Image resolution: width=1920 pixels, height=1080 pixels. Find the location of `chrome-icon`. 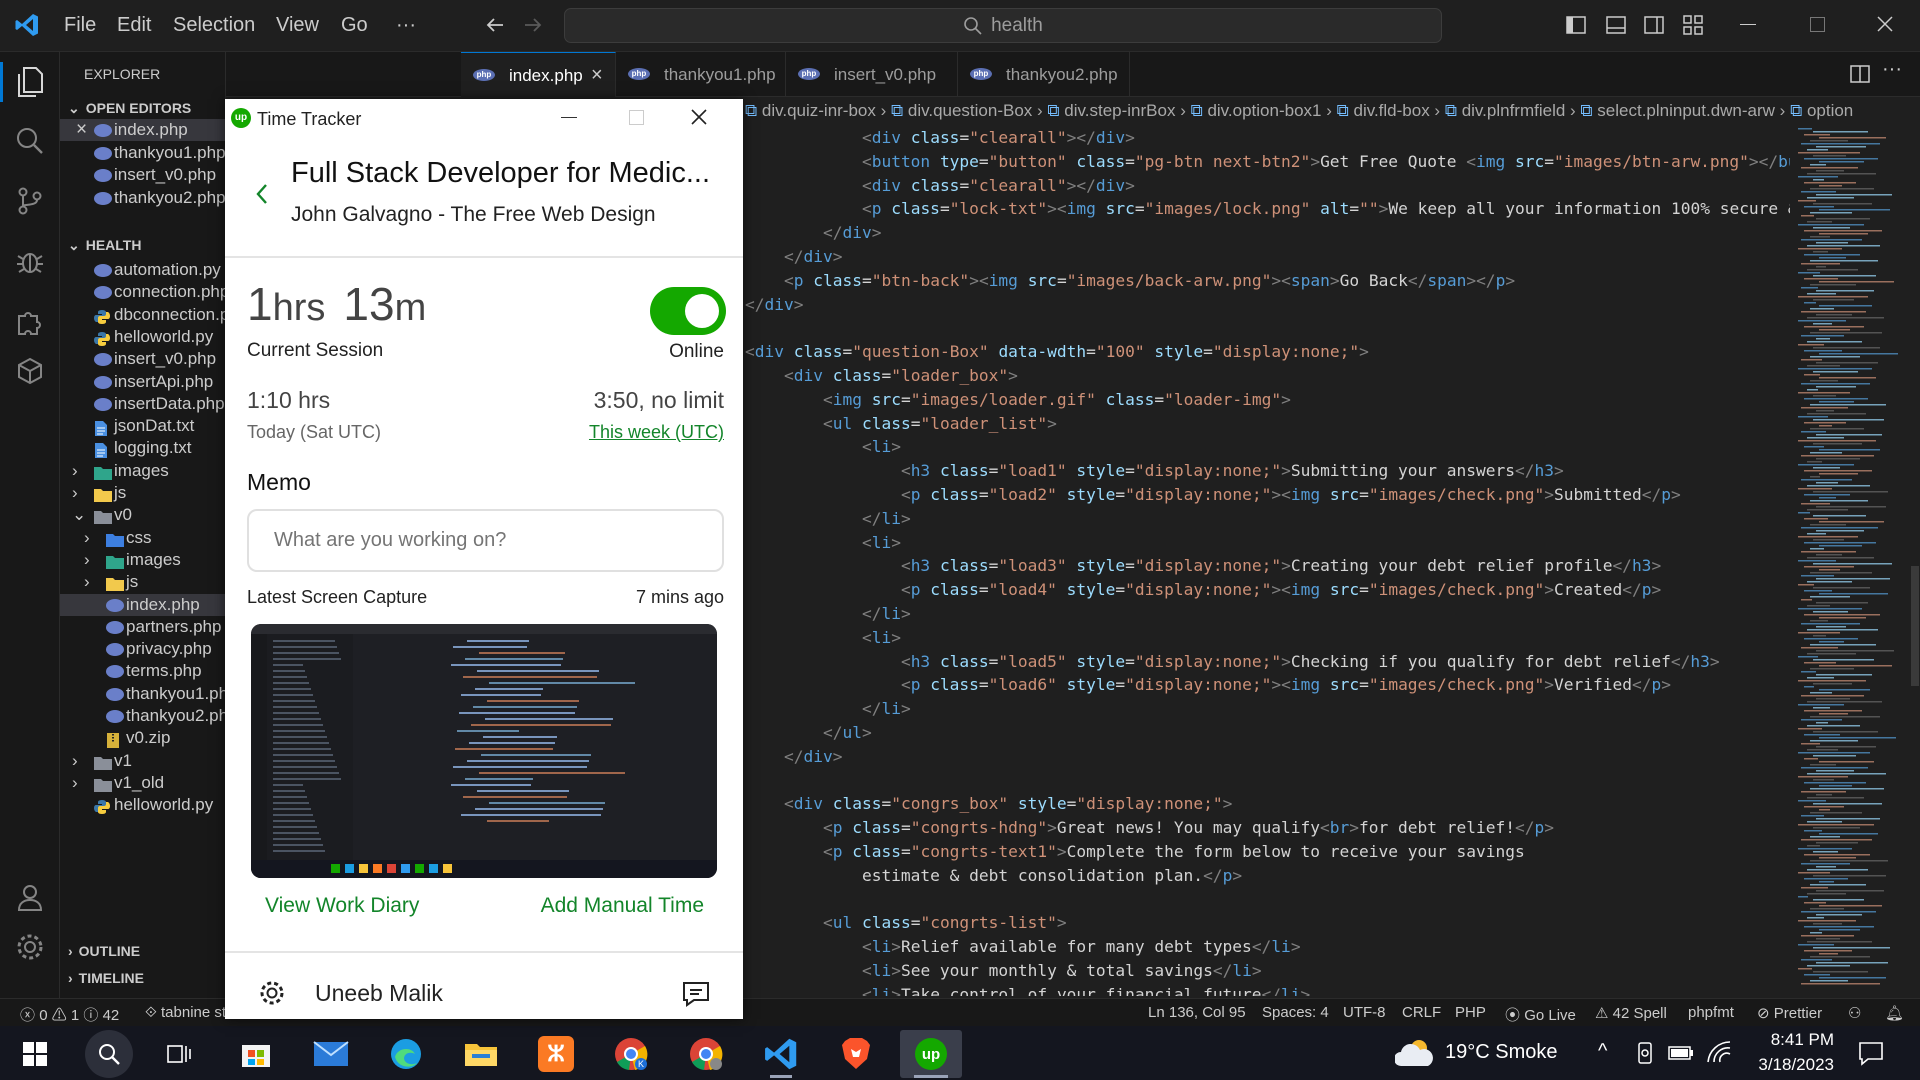

chrome-icon is located at coordinates (706, 1054).